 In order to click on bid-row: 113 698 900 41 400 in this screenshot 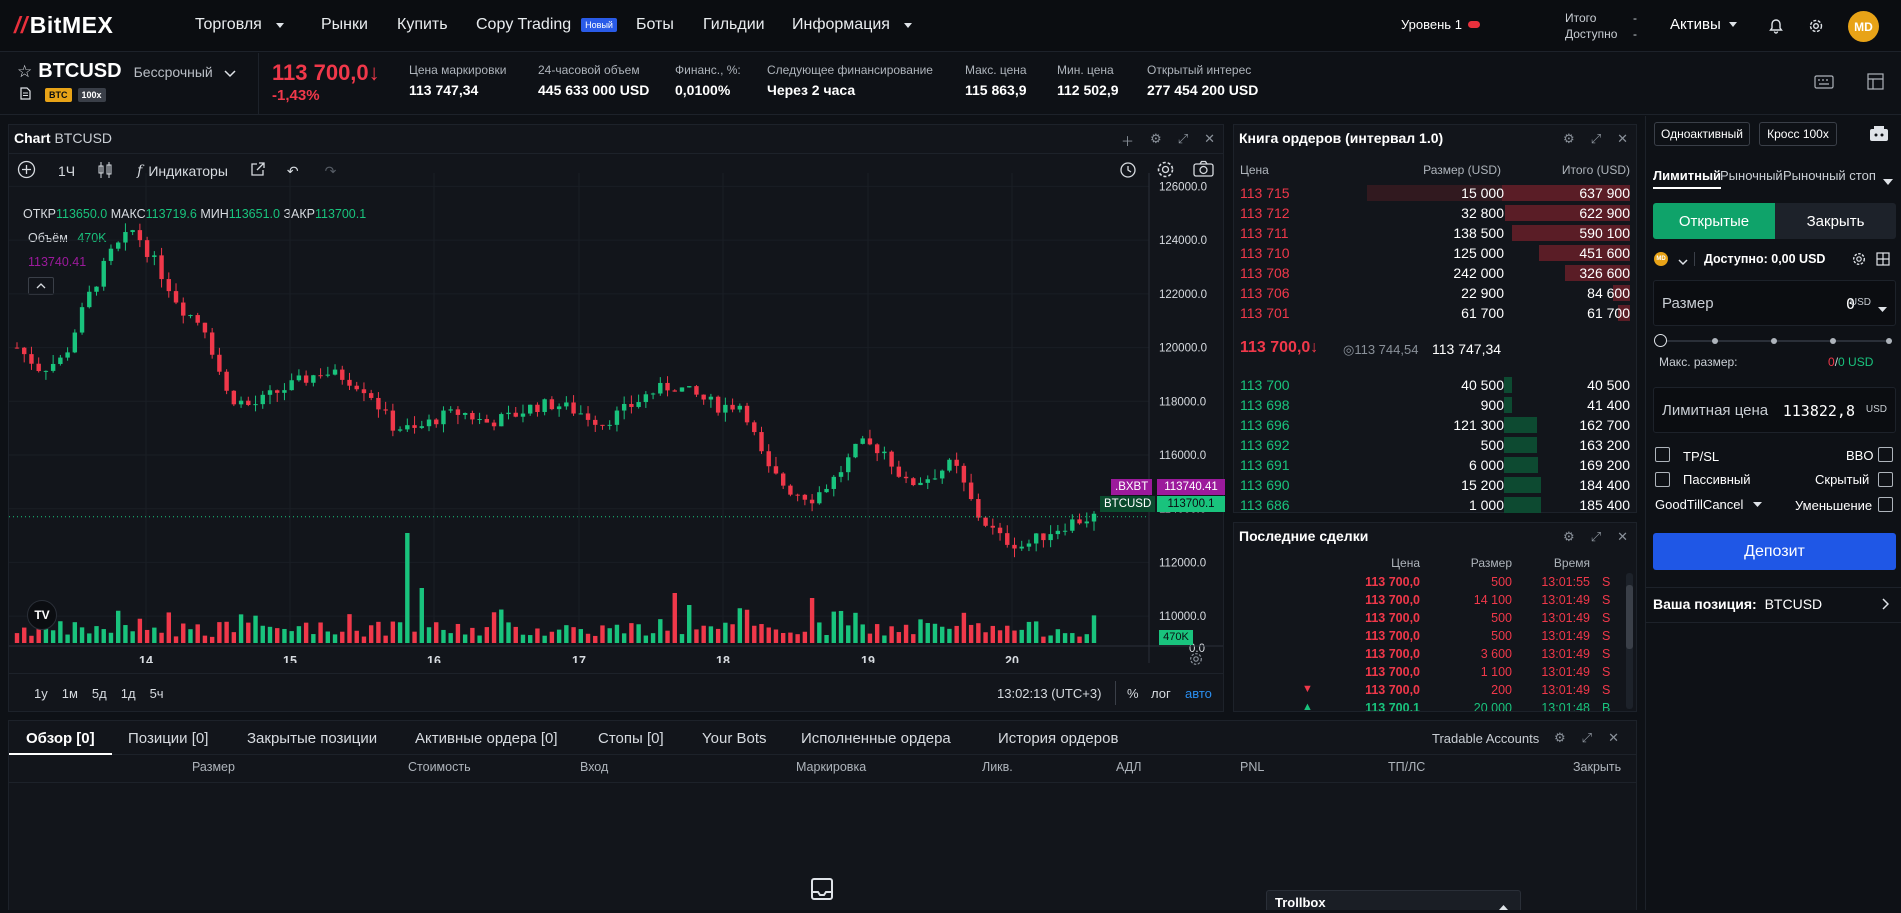, I will do `click(1435, 405)`.